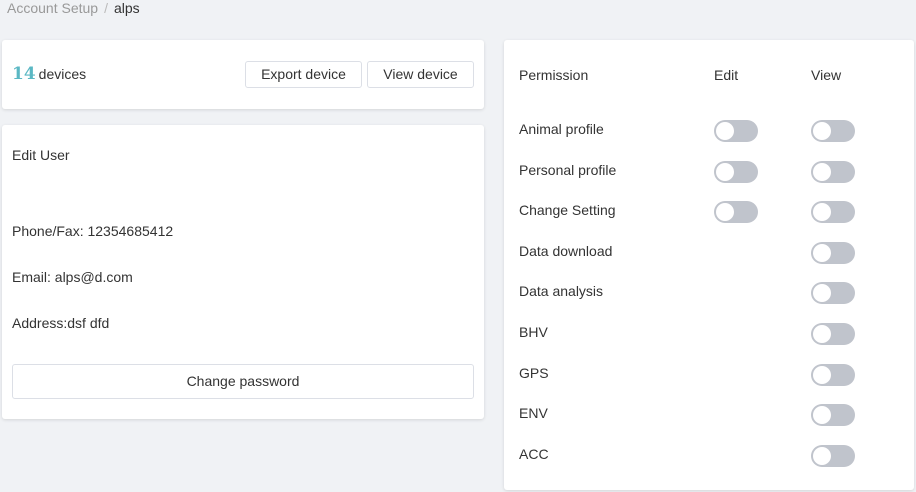 The width and height of the screenshot is (916, 492). I want to click on permission-label: GPS, so click(534, 373).